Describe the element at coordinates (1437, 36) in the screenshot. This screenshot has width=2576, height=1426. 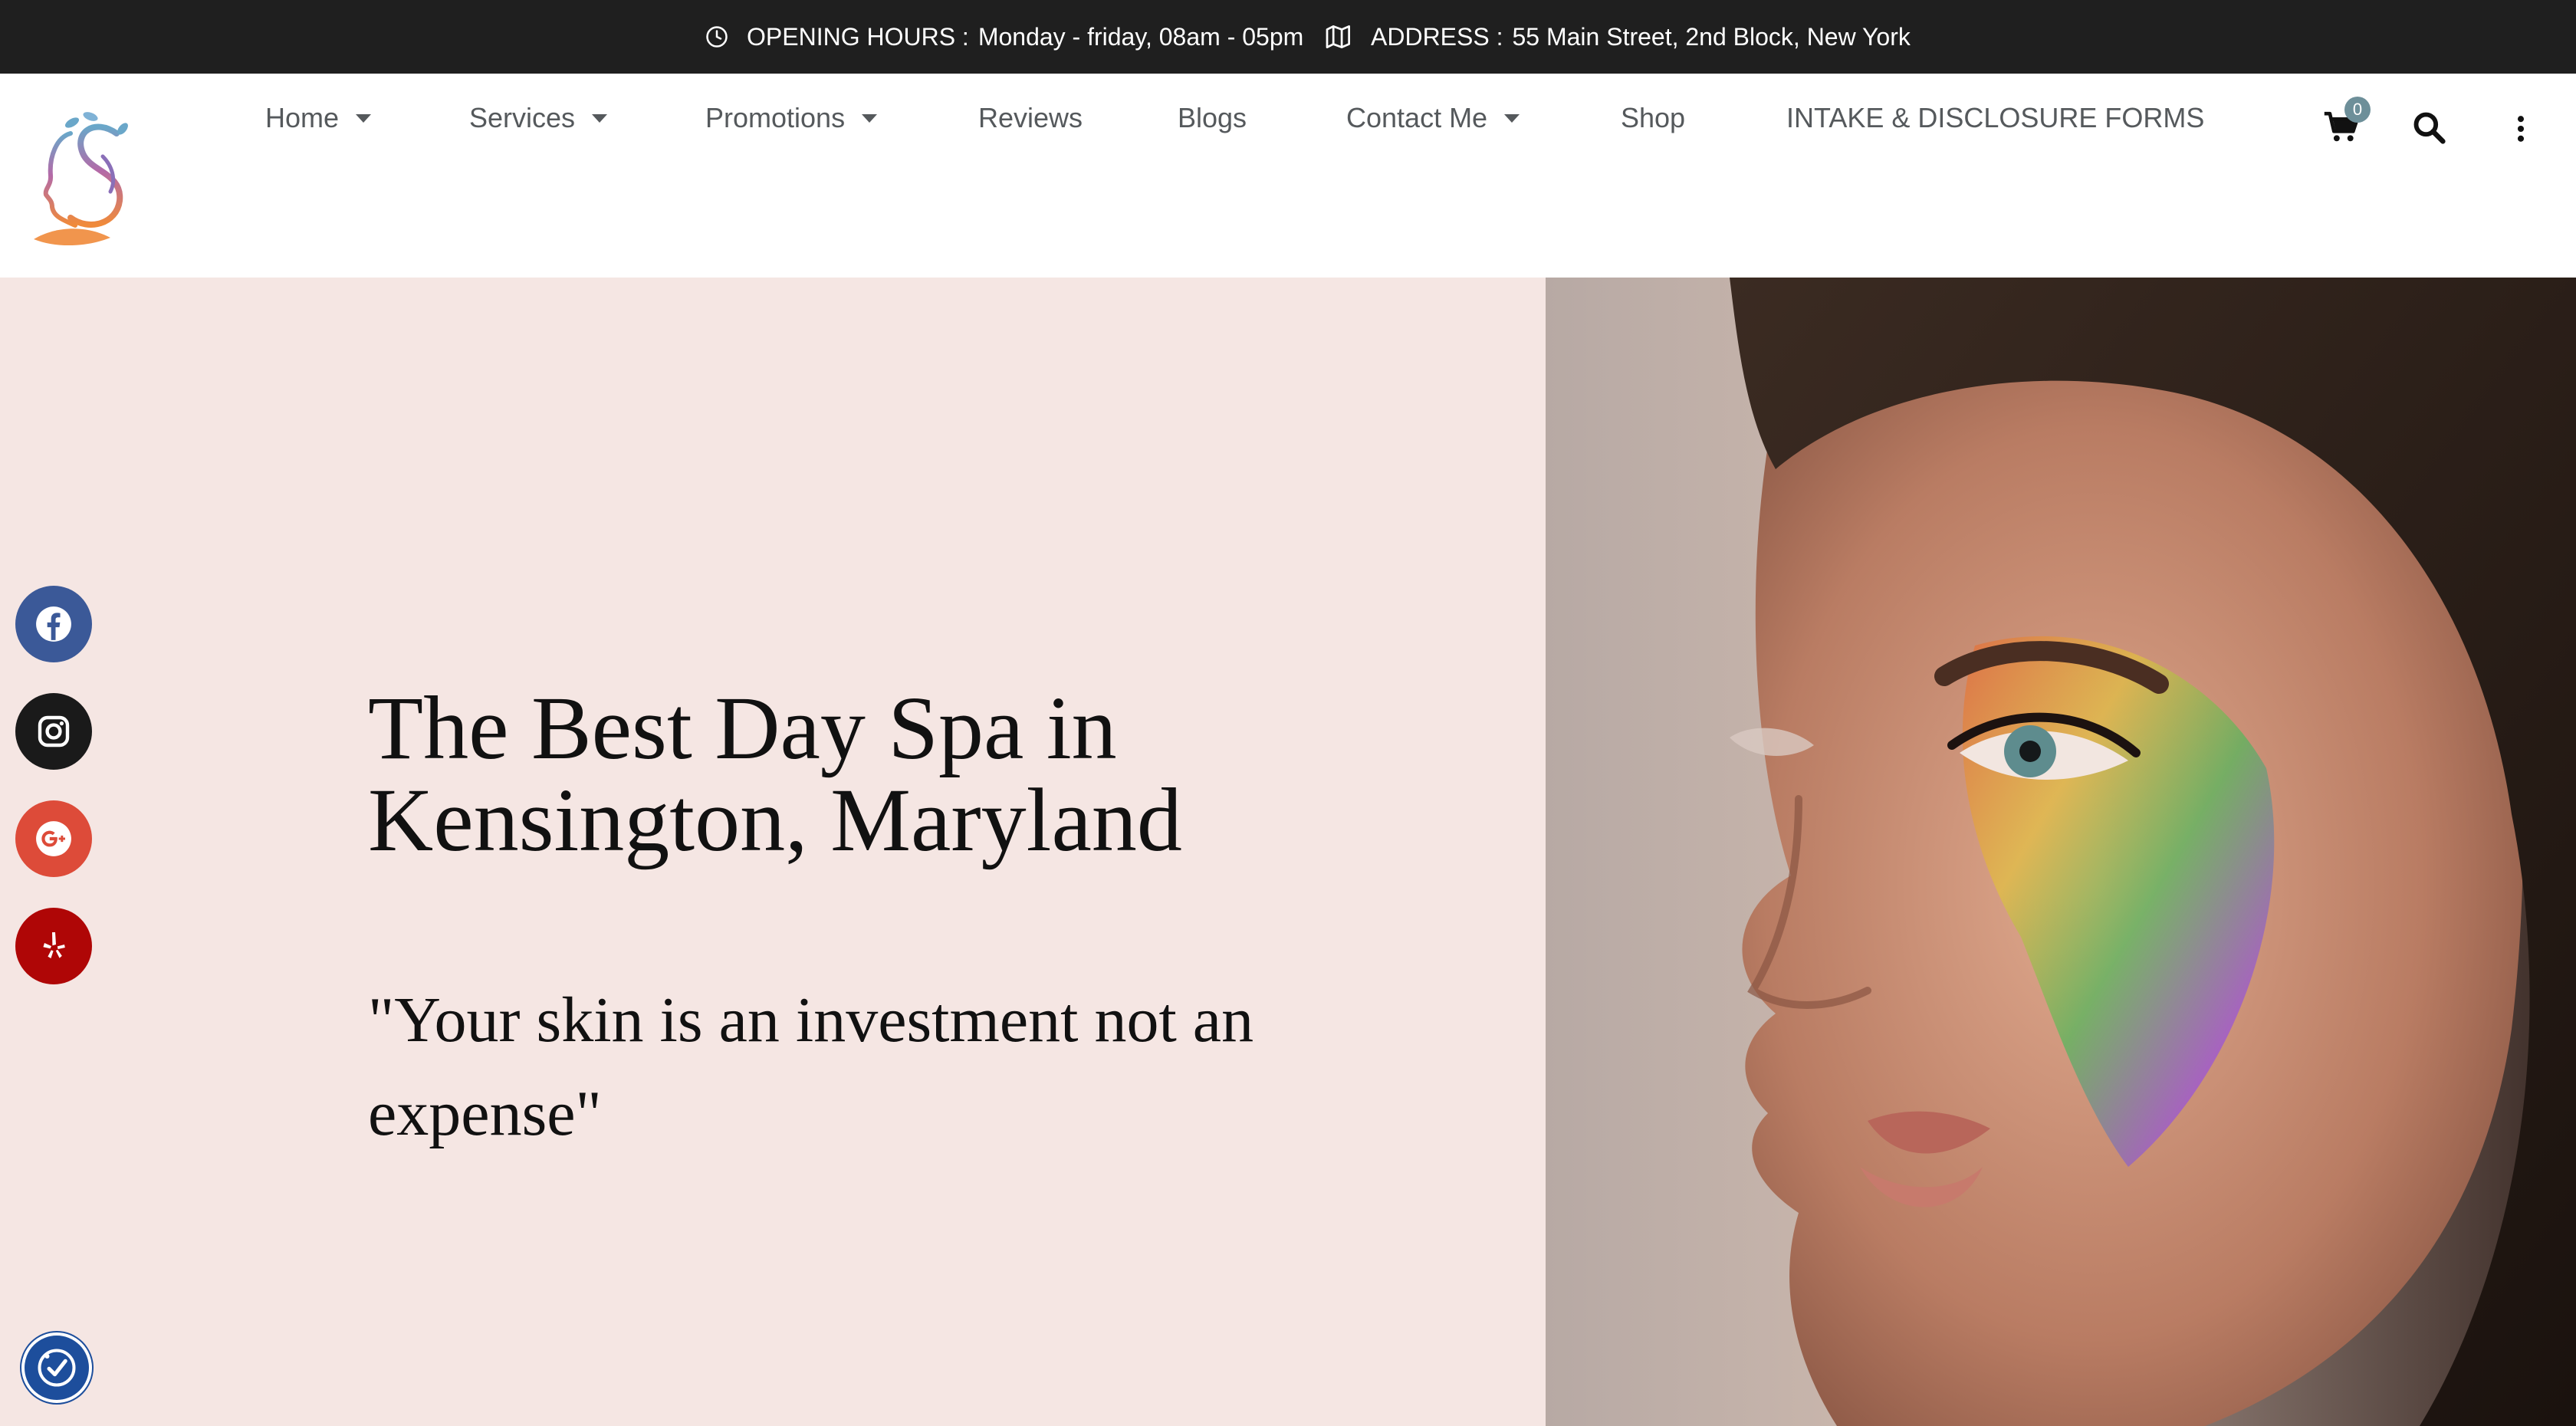
I see `address-label: ADDRESS :` at that location.